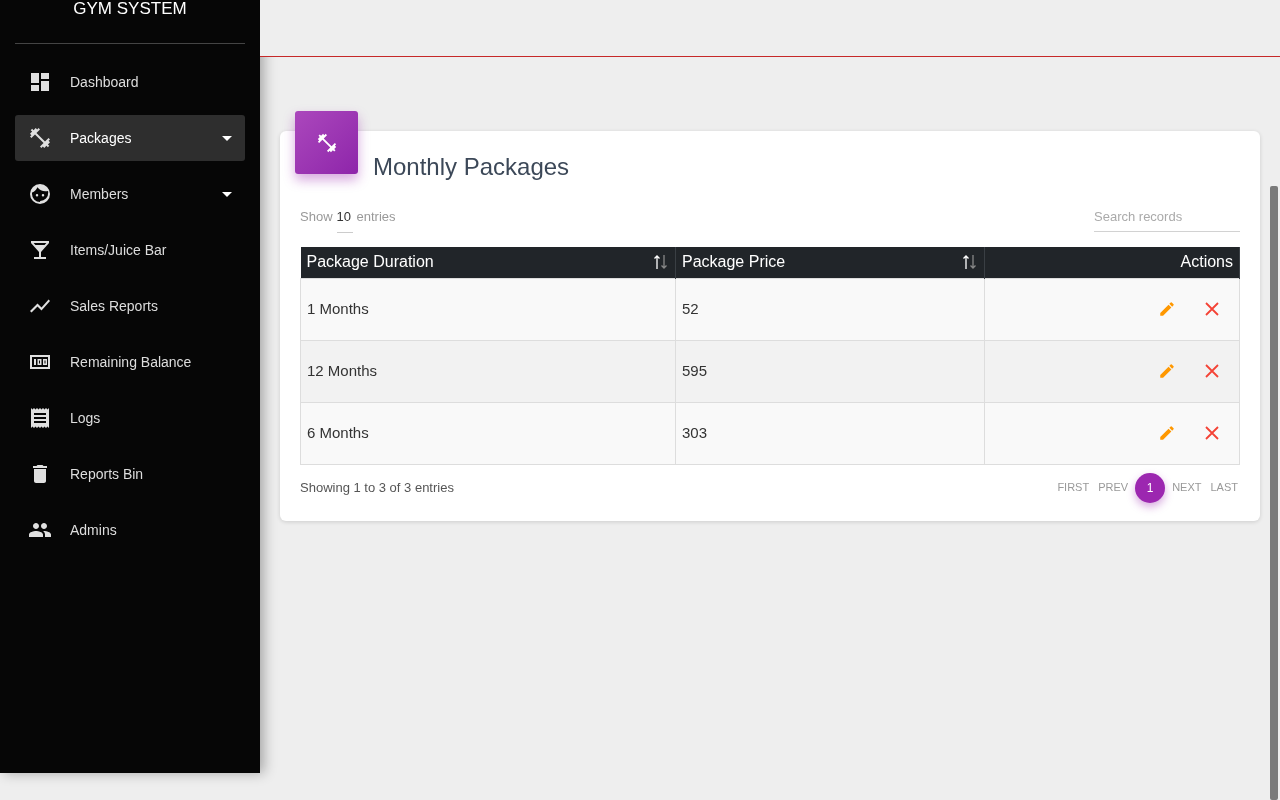 The width and height of the screenshot is (1280, 800). I want to click on app-title: GYM SYSTEM, so click(130, 9).